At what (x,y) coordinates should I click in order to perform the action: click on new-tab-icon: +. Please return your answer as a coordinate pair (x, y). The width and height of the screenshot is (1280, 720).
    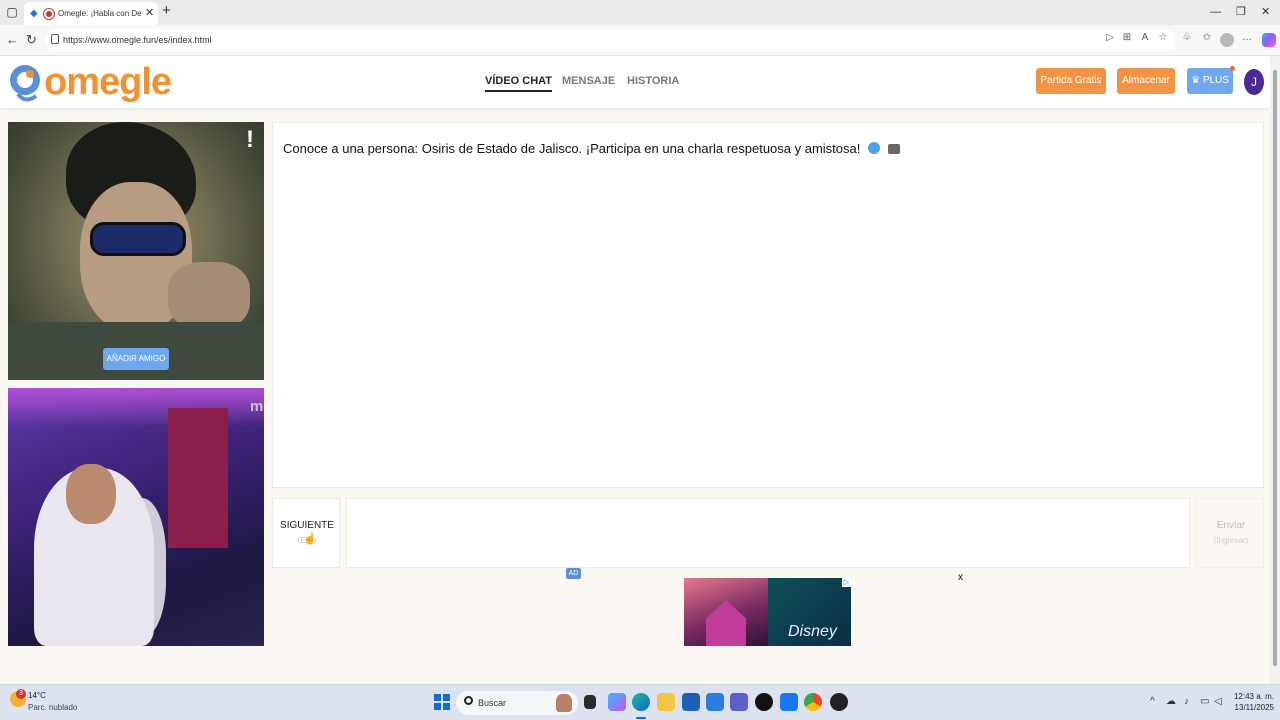
    Looking at the image, I should click on (166, 11).